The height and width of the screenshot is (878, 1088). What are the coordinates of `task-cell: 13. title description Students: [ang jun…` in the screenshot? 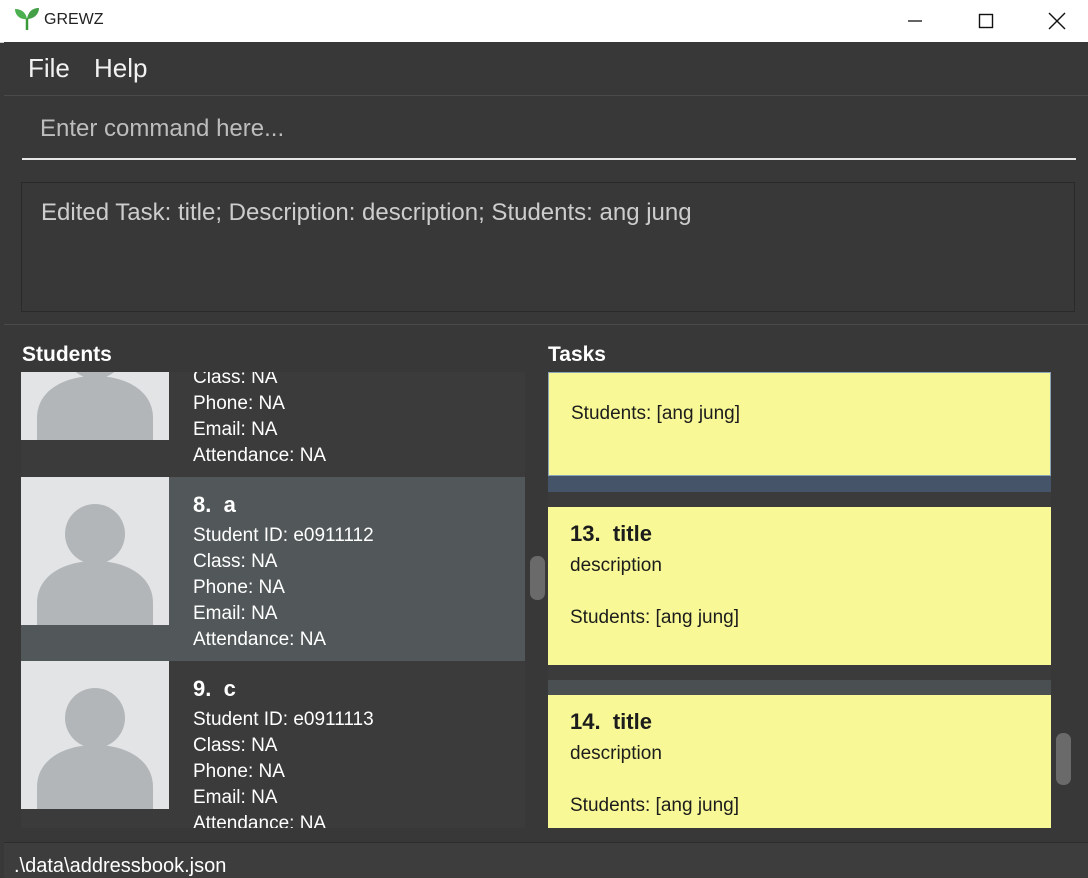 It's located at (799, 586).